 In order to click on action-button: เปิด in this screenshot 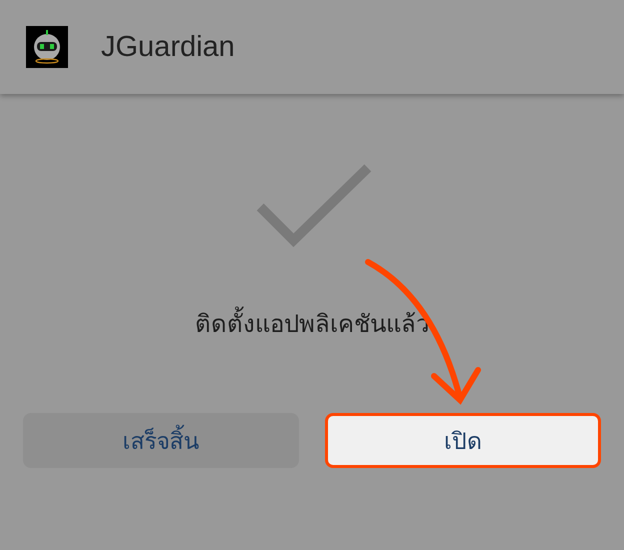, I will do `click(463, 440)`.